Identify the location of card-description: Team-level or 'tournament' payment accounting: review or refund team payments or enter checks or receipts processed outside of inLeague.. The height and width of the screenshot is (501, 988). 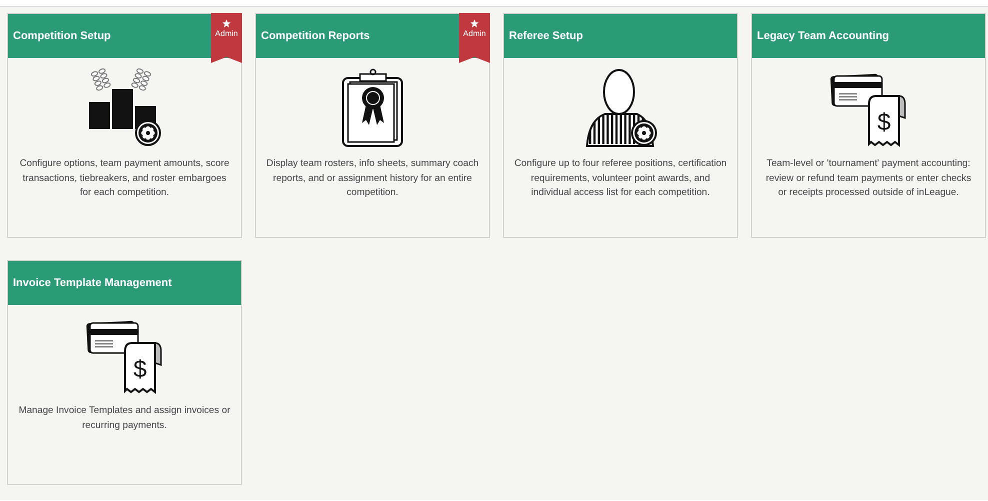
(868, 178).